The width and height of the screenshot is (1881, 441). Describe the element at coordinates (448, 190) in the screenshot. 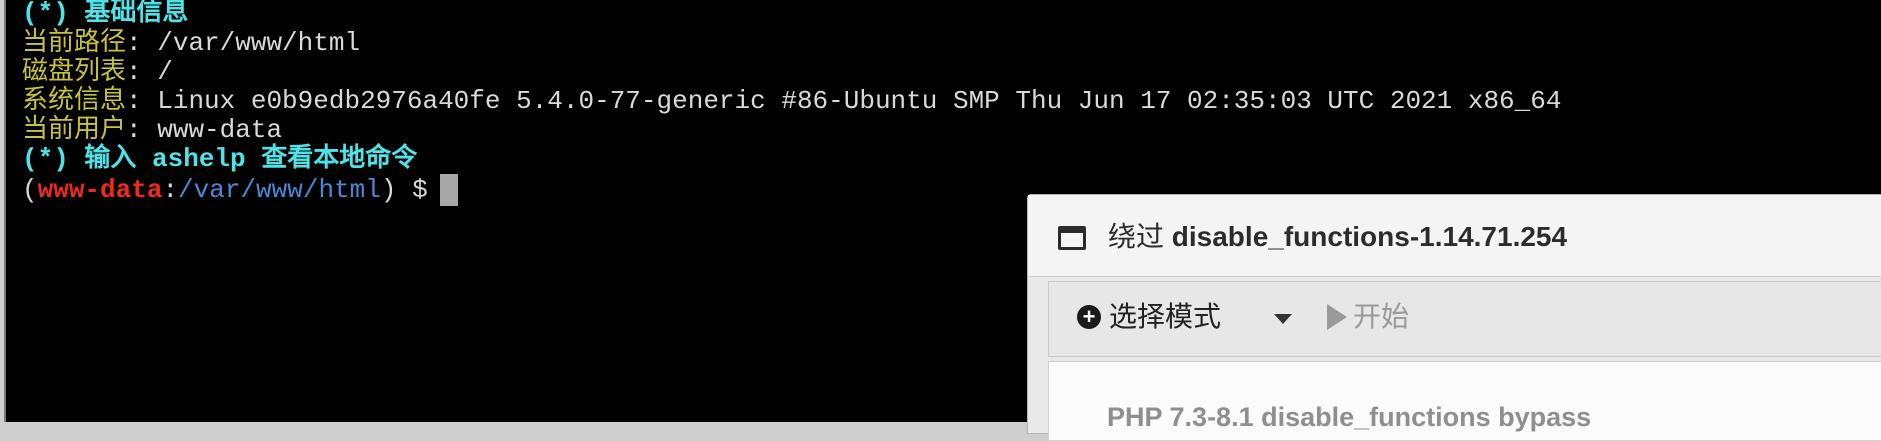

I see `terminal-cursor` at that location.